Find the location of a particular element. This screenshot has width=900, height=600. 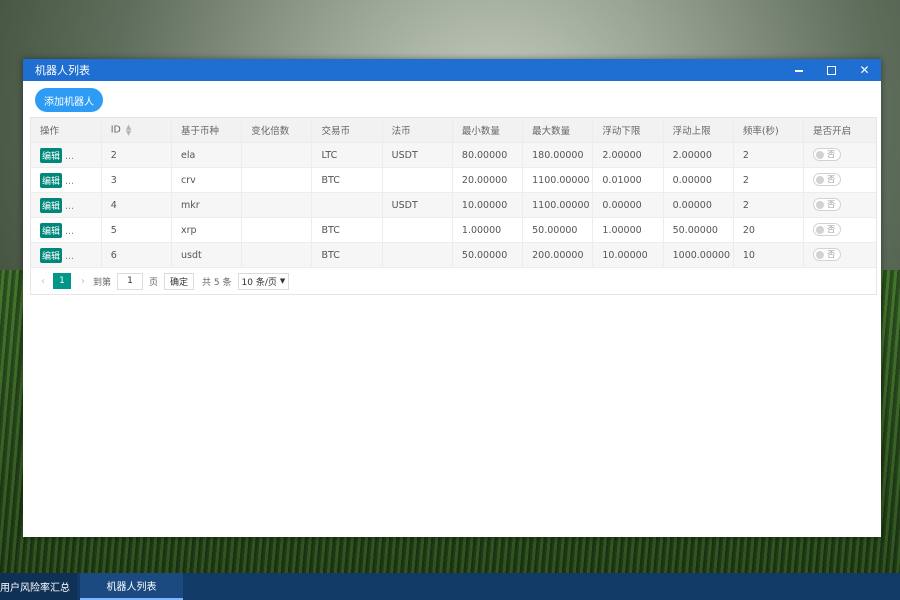

close-button: ✕ is located at coordinates (864, 70).